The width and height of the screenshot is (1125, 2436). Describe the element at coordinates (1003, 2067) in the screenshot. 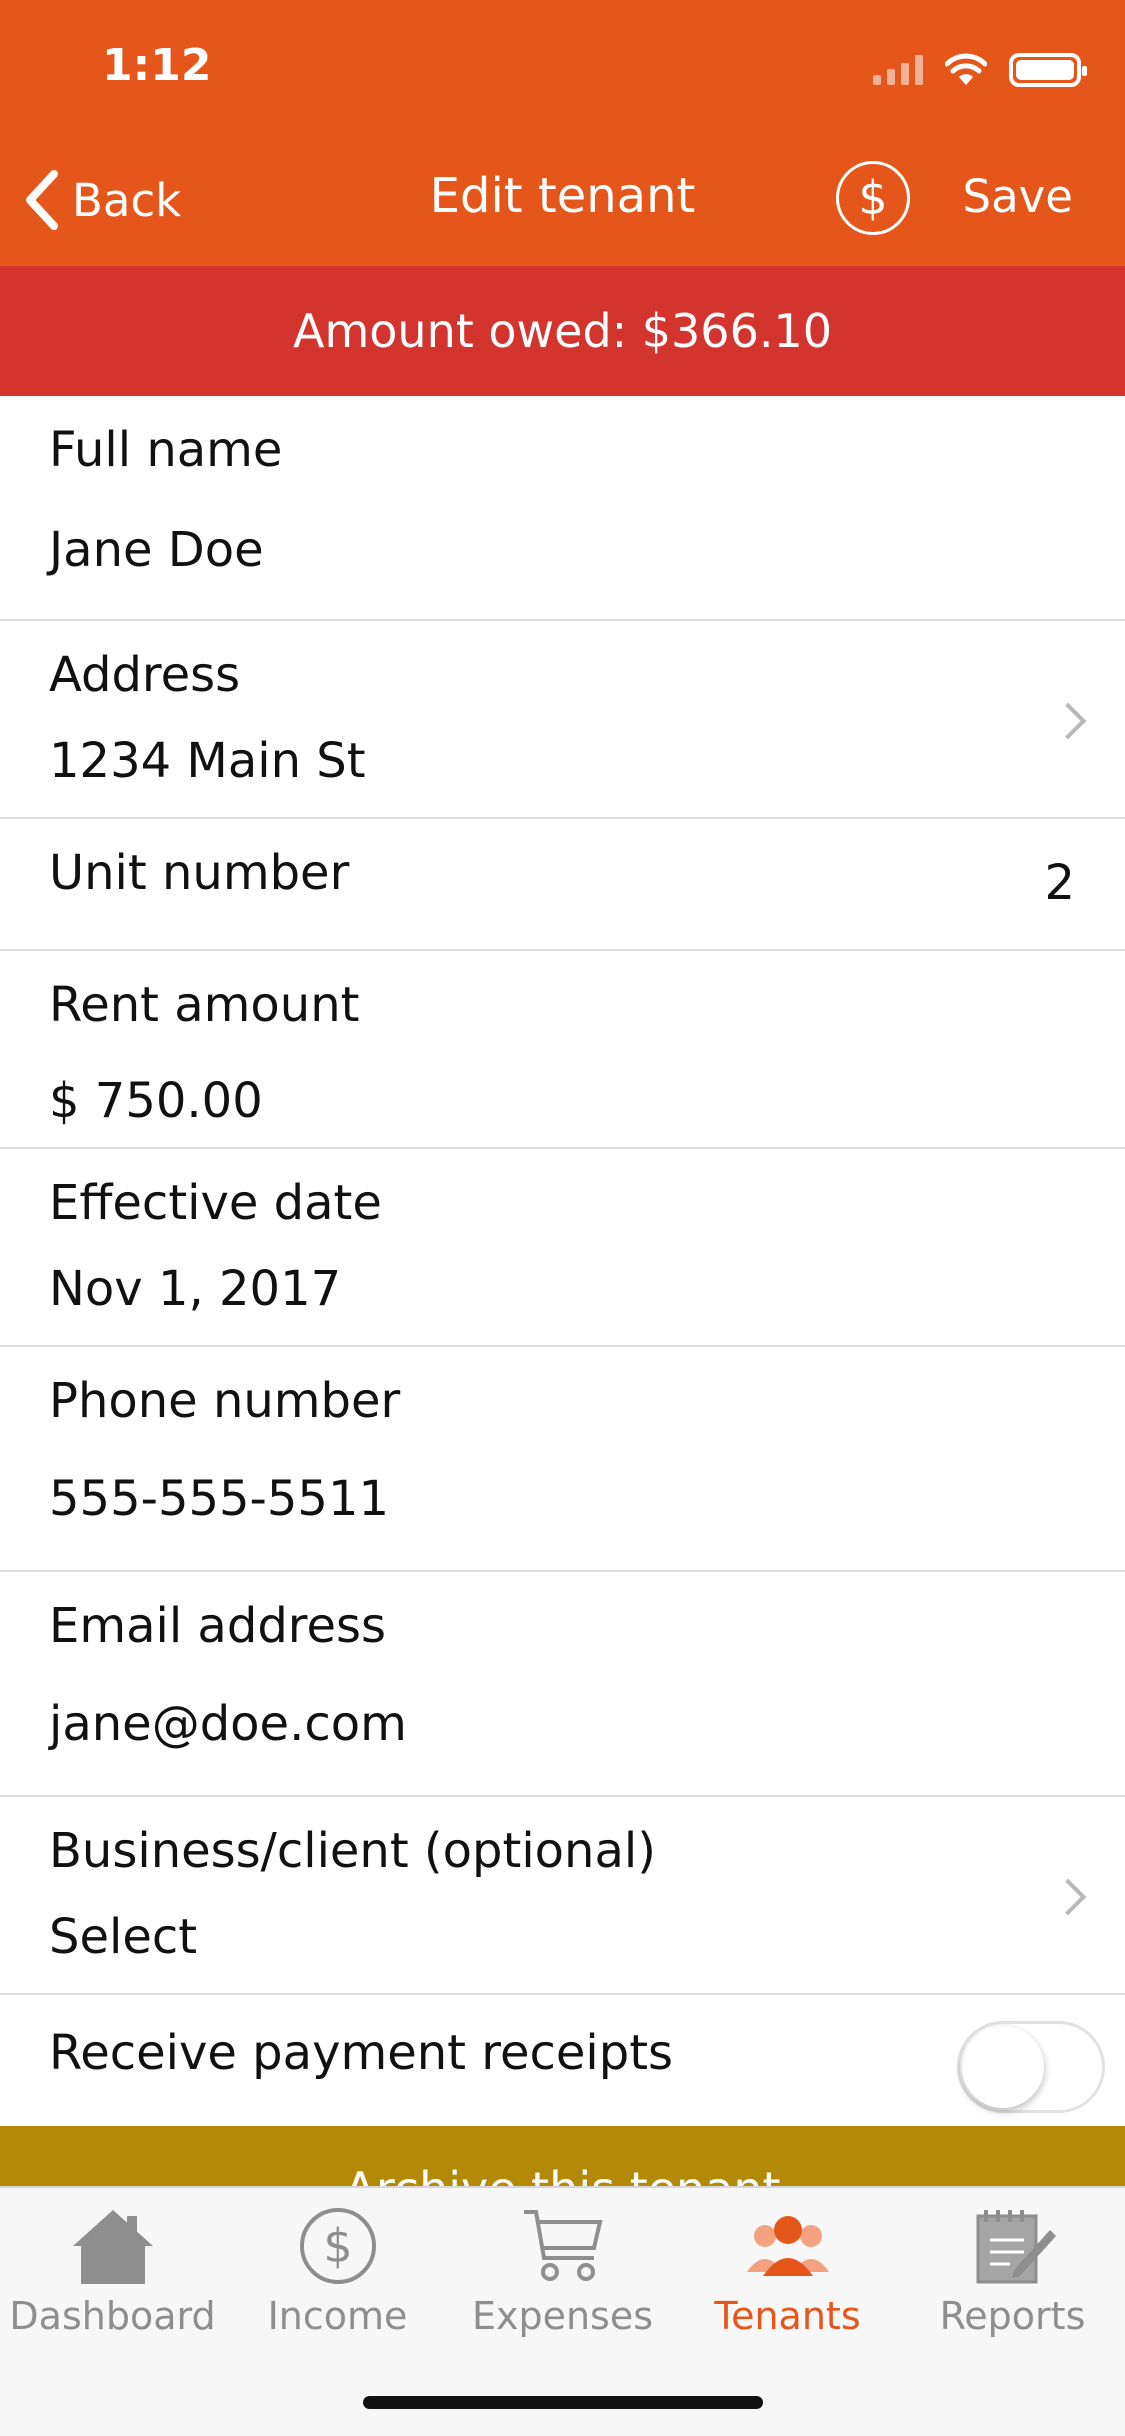

I see `toggle-knob` at that location.